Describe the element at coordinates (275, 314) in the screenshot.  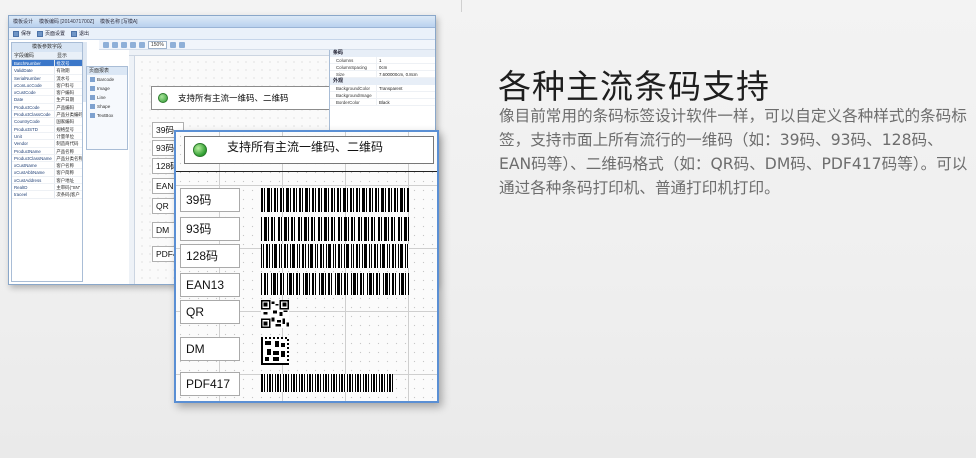
I see `qr-code` at that location.